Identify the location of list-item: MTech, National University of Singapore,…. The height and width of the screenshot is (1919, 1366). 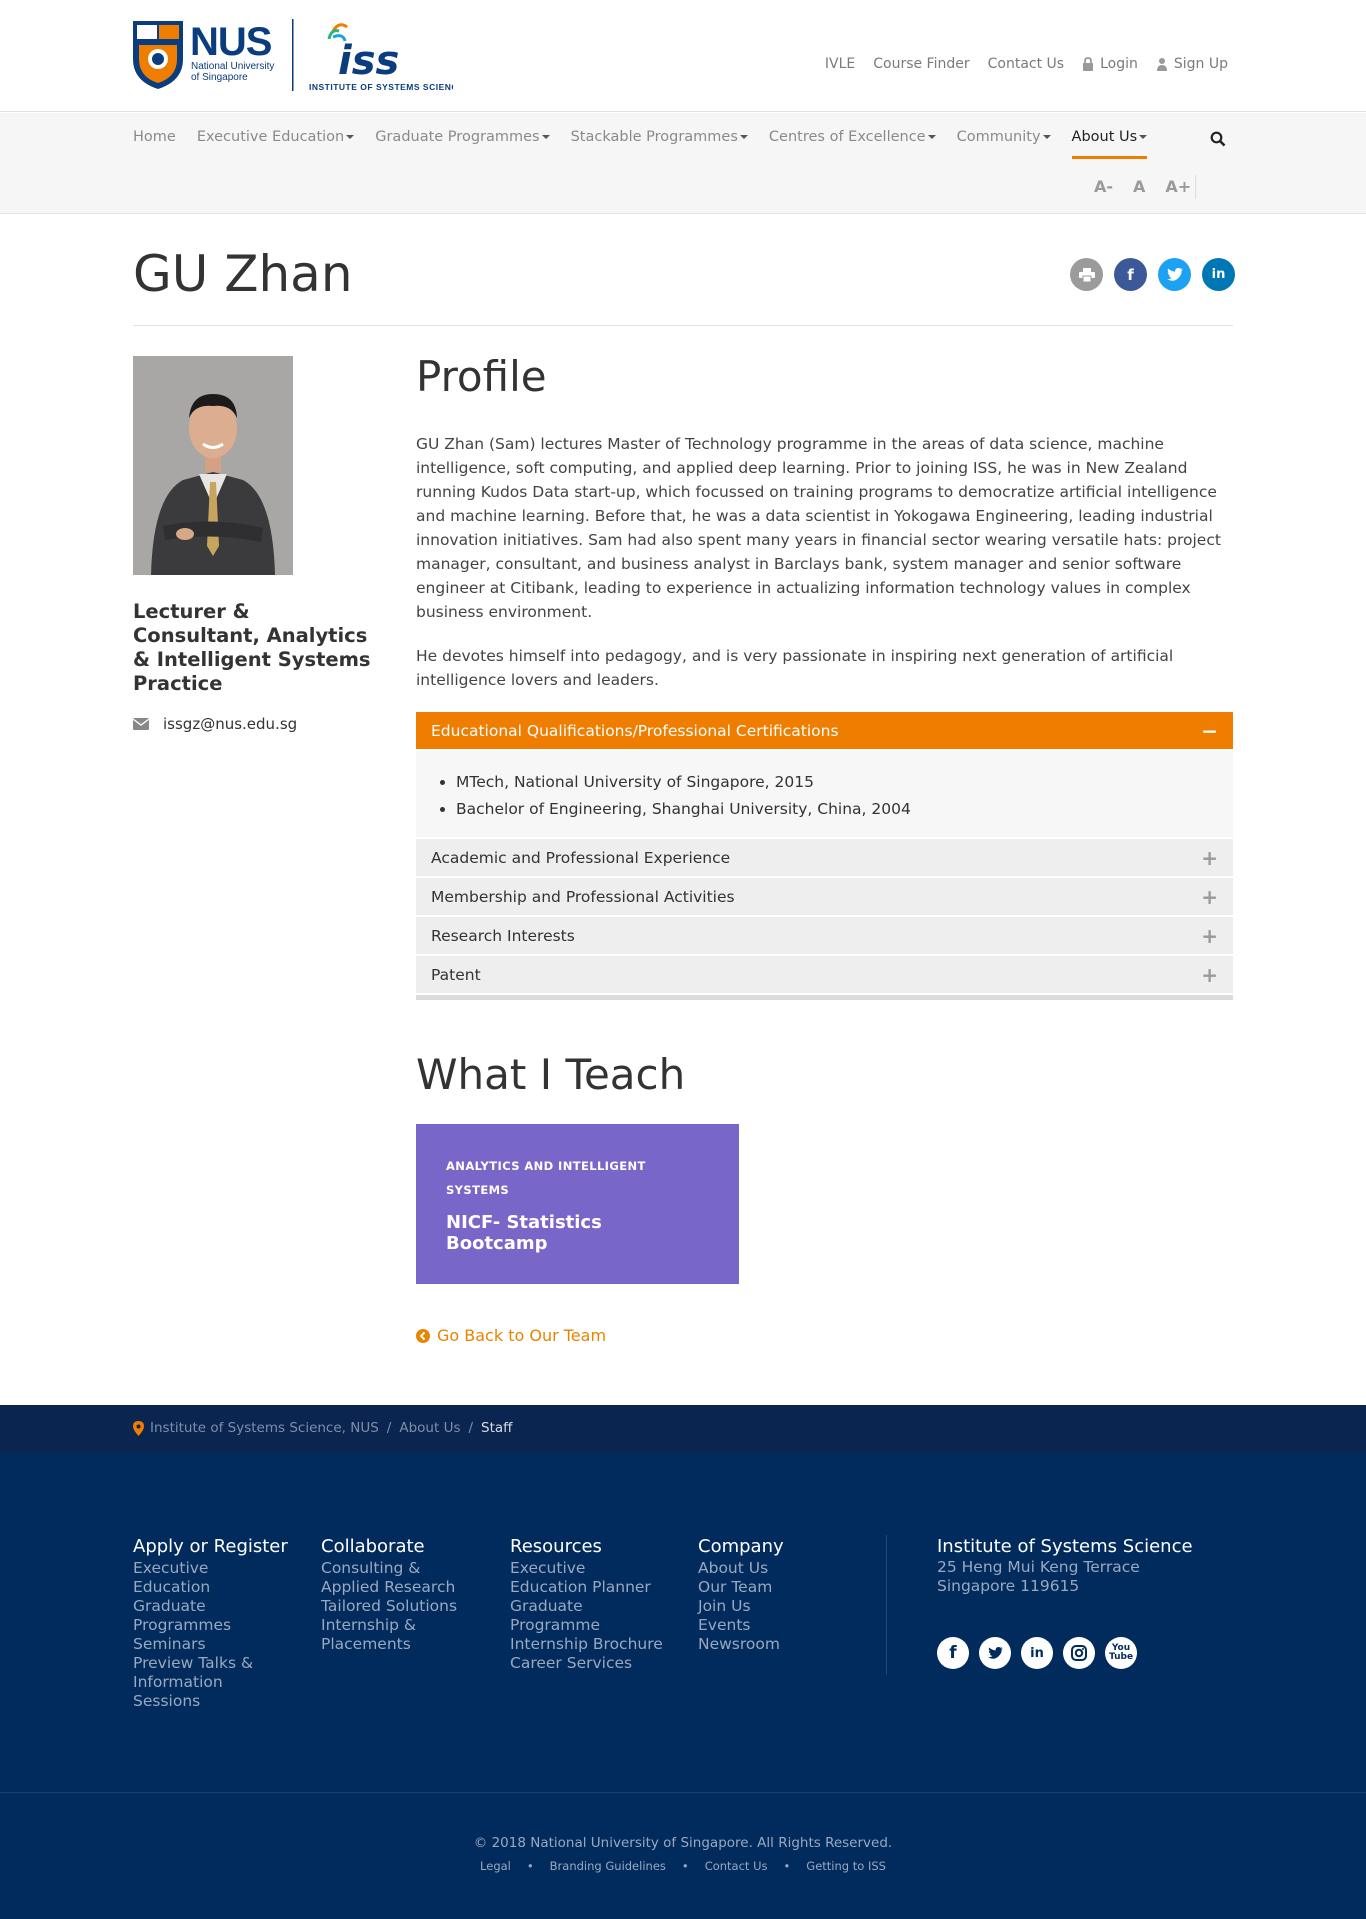
(837, 782).